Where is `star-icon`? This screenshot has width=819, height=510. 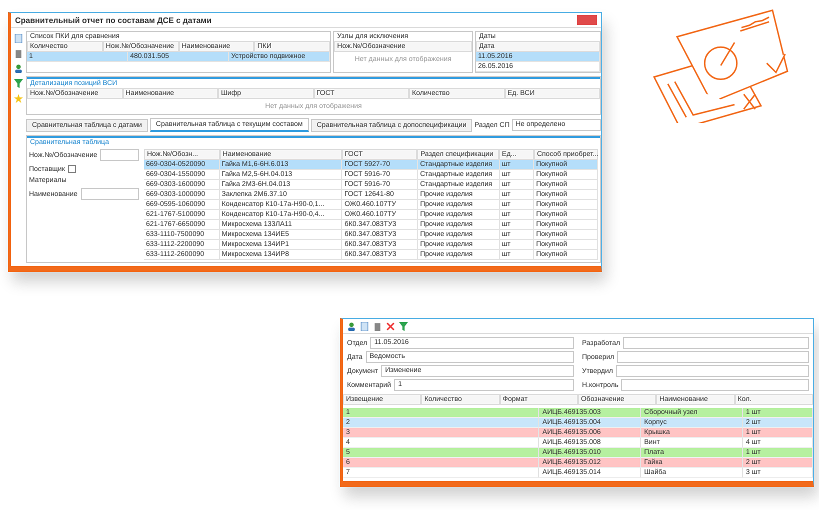 star-icon is located at coordinates (18, 98).